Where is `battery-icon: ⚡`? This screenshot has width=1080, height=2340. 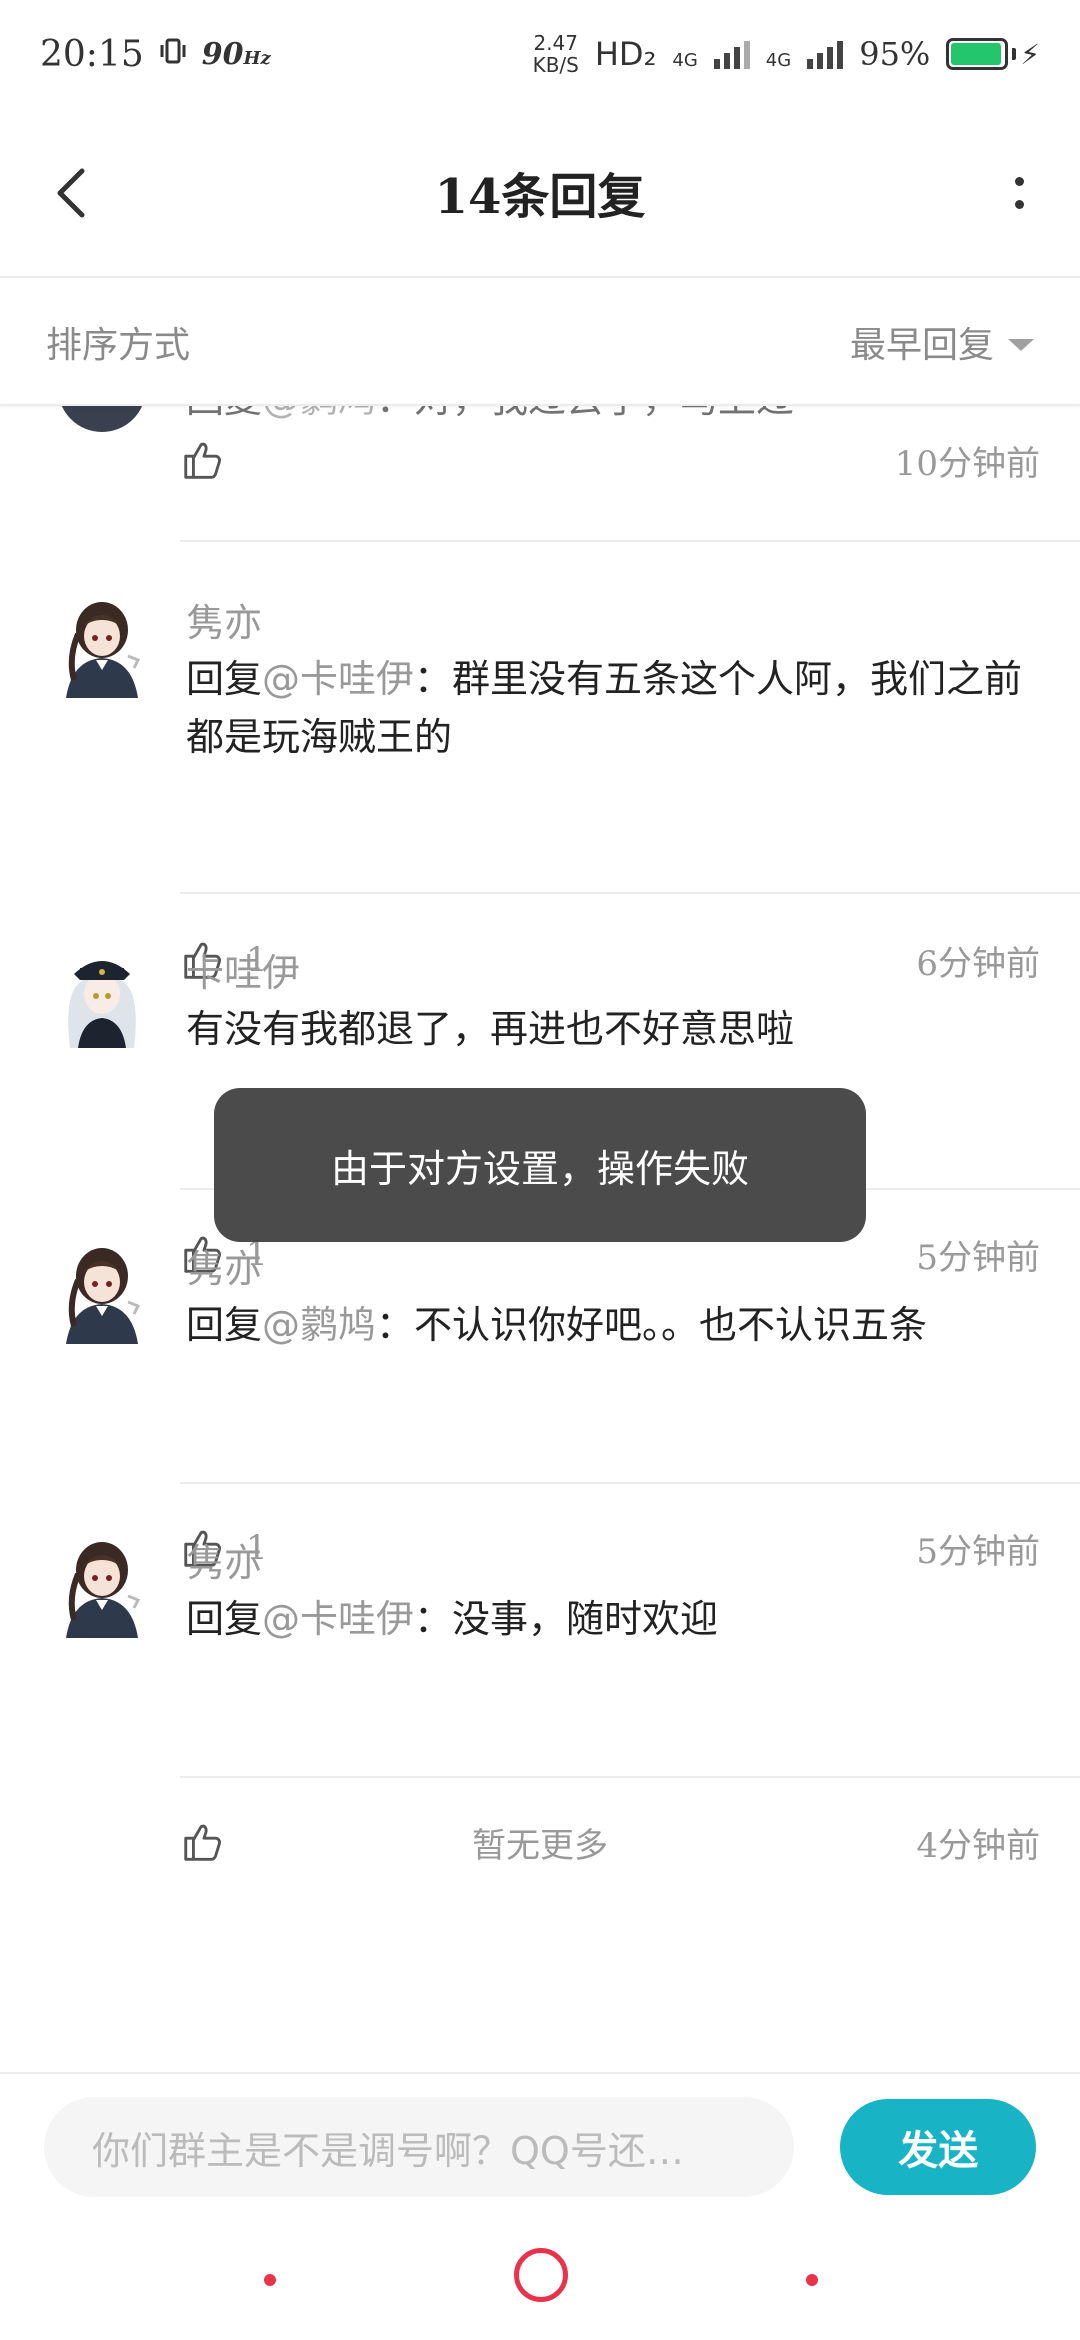
battery-icon: ⚡ is located at coordinates (993, 54).